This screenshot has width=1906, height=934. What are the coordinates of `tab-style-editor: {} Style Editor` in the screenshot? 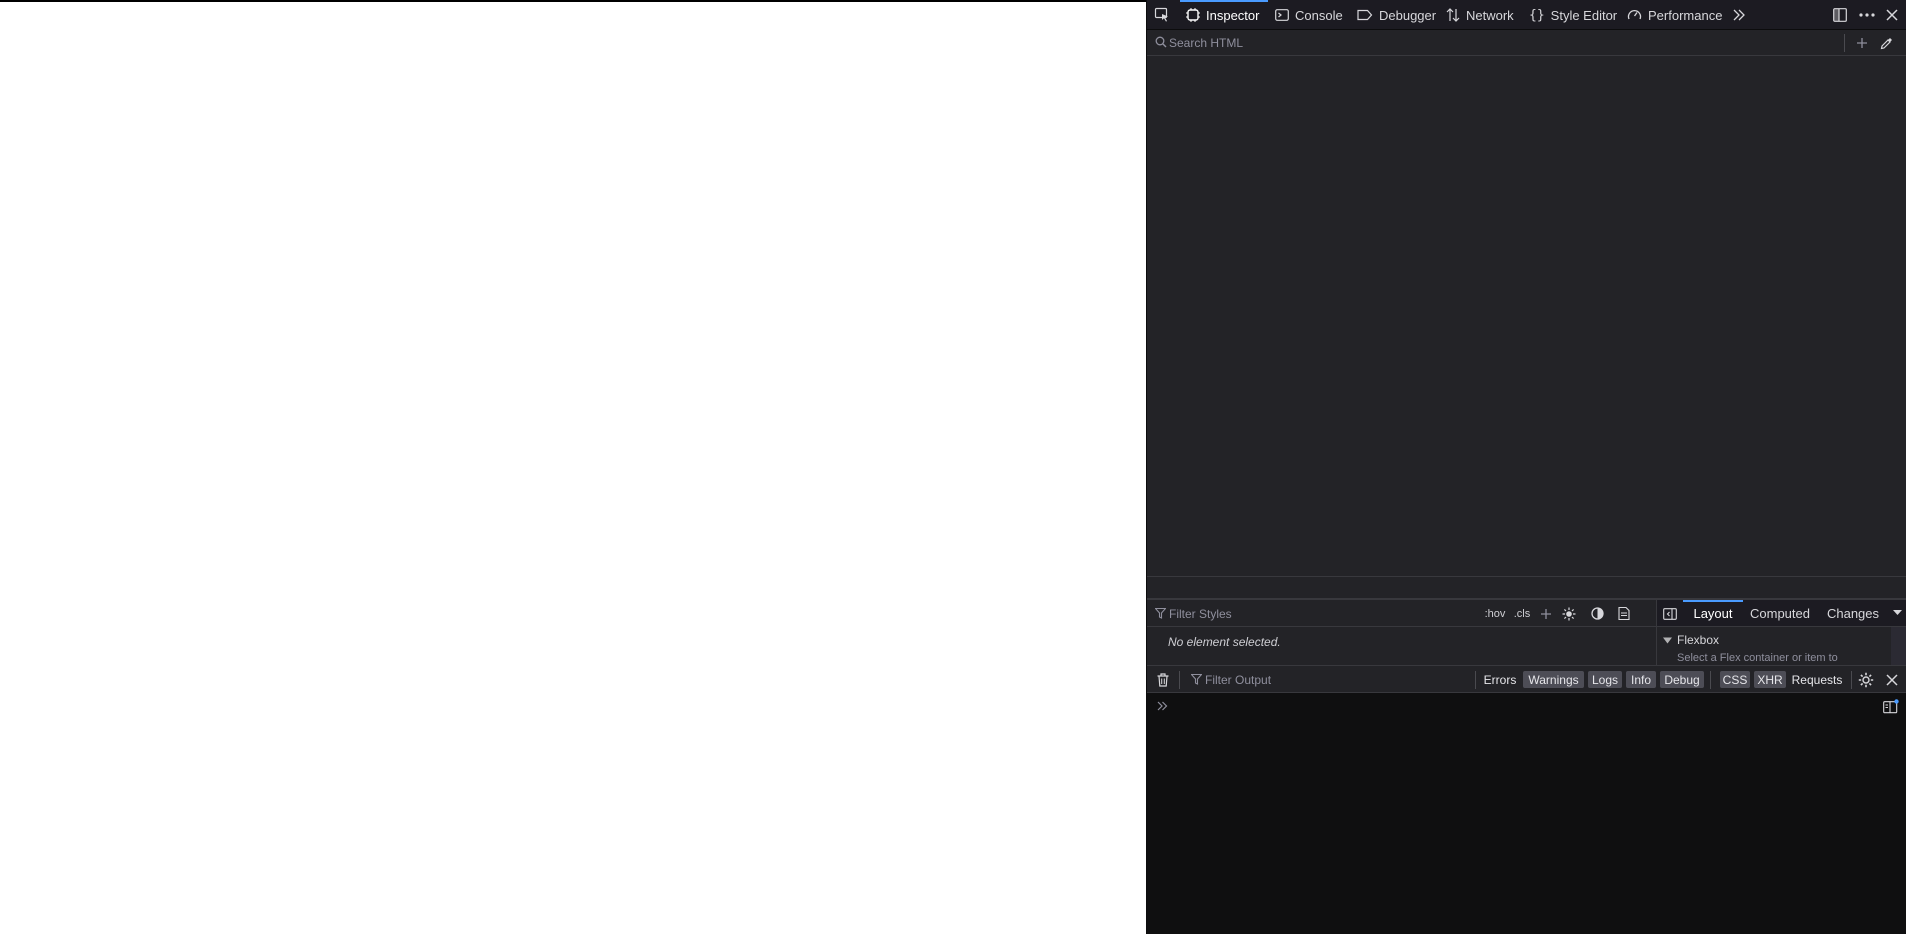 It's located at (1573, 15).